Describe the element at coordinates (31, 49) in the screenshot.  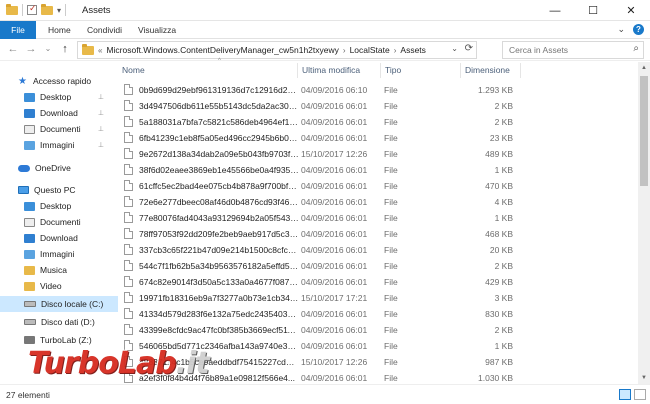
I see `forward-button: →` at that location.